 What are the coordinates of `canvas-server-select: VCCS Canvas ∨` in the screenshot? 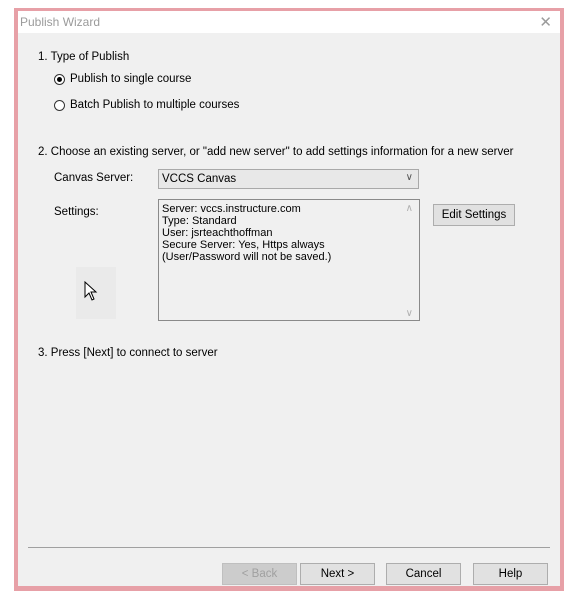 It's located at (288, 179).